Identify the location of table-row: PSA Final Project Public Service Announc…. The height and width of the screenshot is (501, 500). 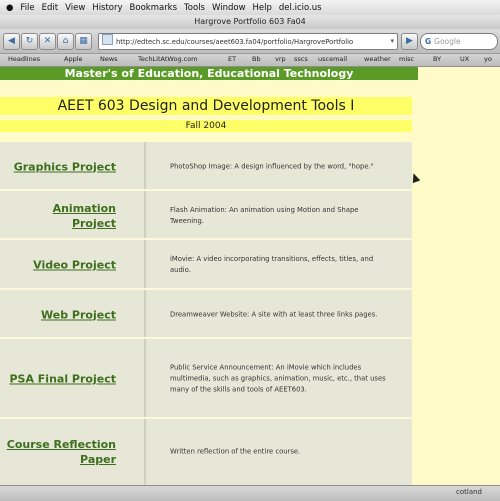
(206, 379).